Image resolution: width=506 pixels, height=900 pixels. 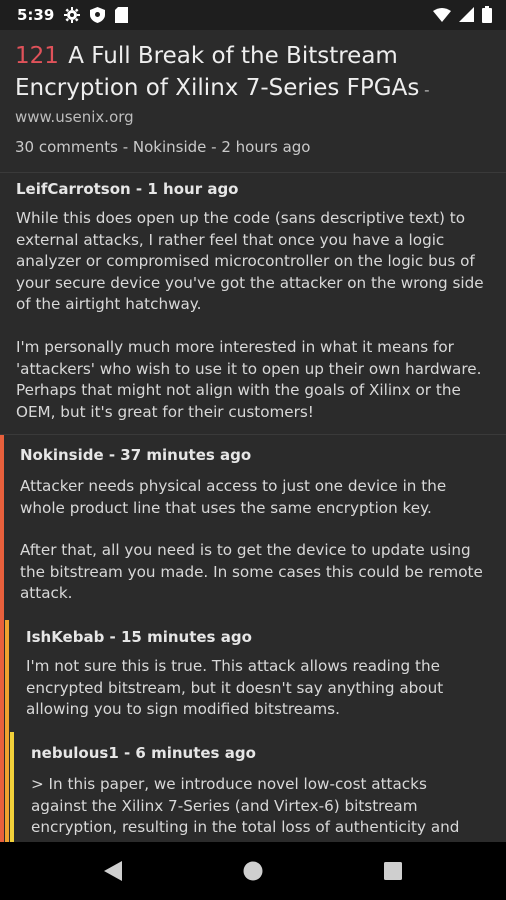 What do you see at coordinates (253, 172) in the screenshot?
I see `divider` at bounding box center [253, 172].